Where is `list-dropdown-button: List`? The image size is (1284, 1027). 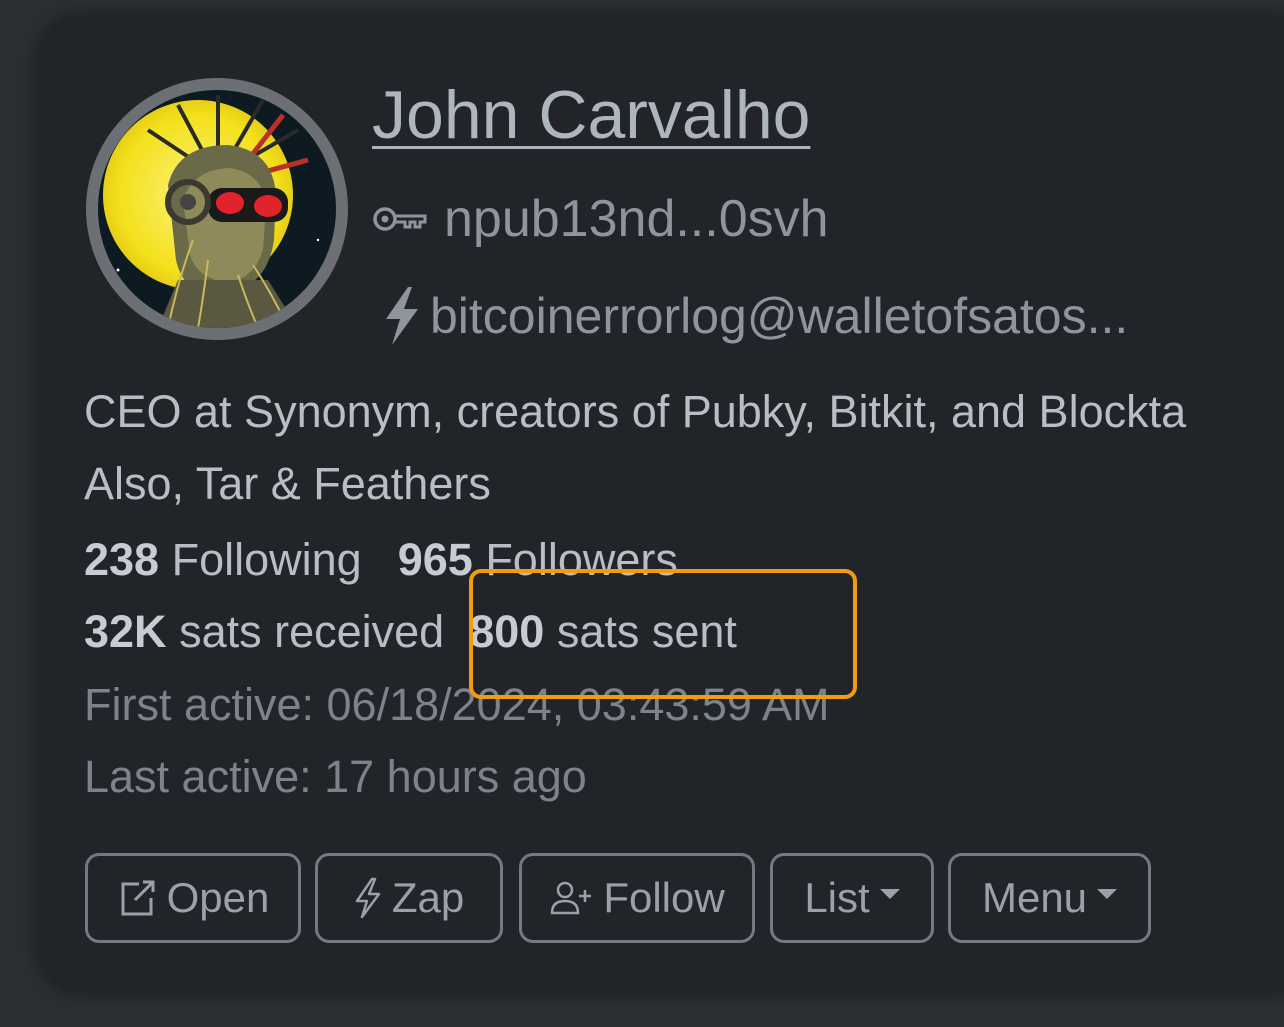 list-dropdown-button: List is located at coordinates (852, 898).